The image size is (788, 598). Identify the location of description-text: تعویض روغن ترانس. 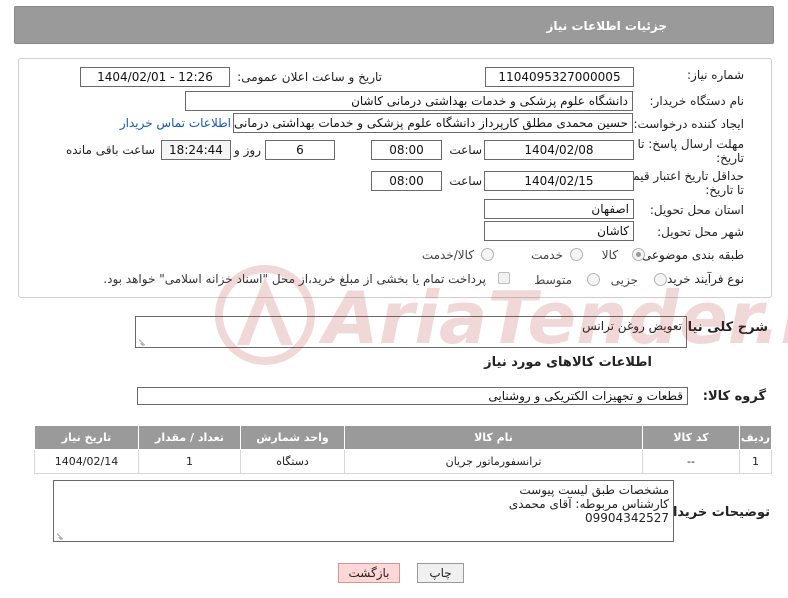
(632, 326).